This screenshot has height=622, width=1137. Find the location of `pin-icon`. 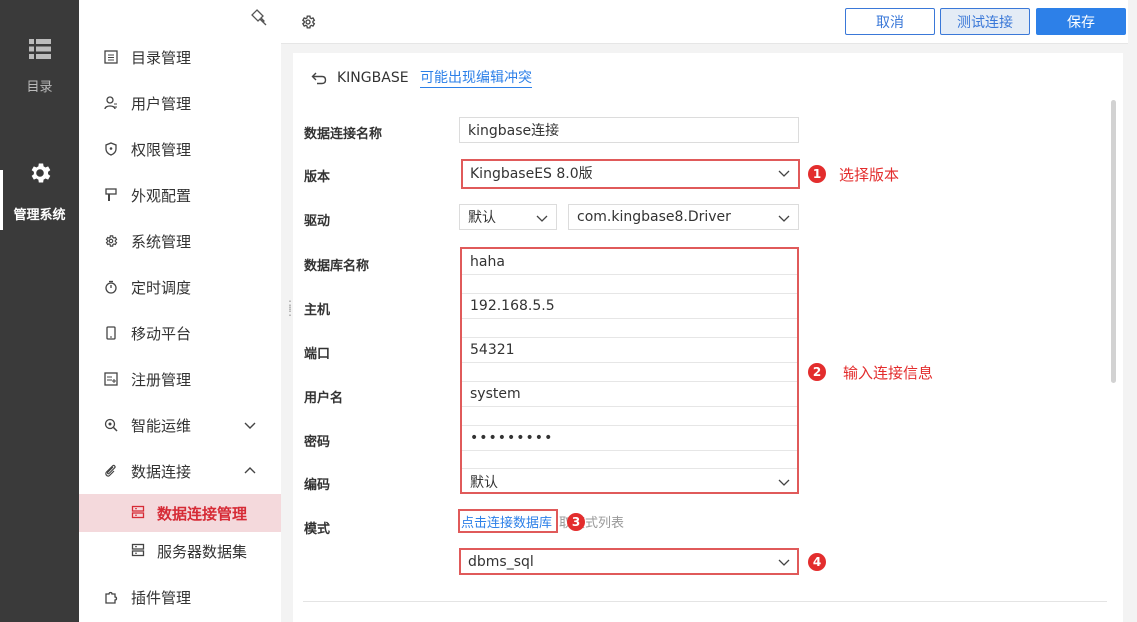

pin-icon is located at coordinates (260, 17).